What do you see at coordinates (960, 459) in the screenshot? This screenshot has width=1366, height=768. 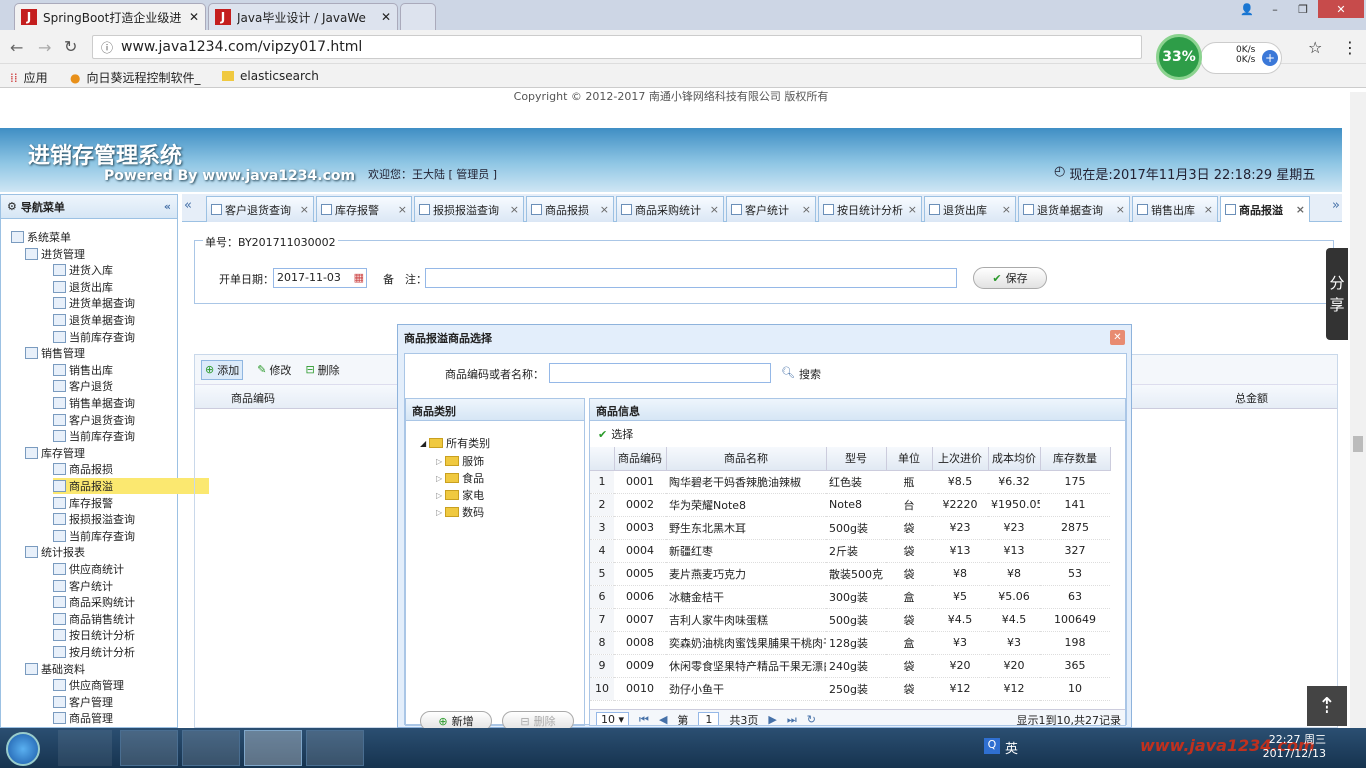 I see `col-header: 上次进价` at bounding box center [960, 459].